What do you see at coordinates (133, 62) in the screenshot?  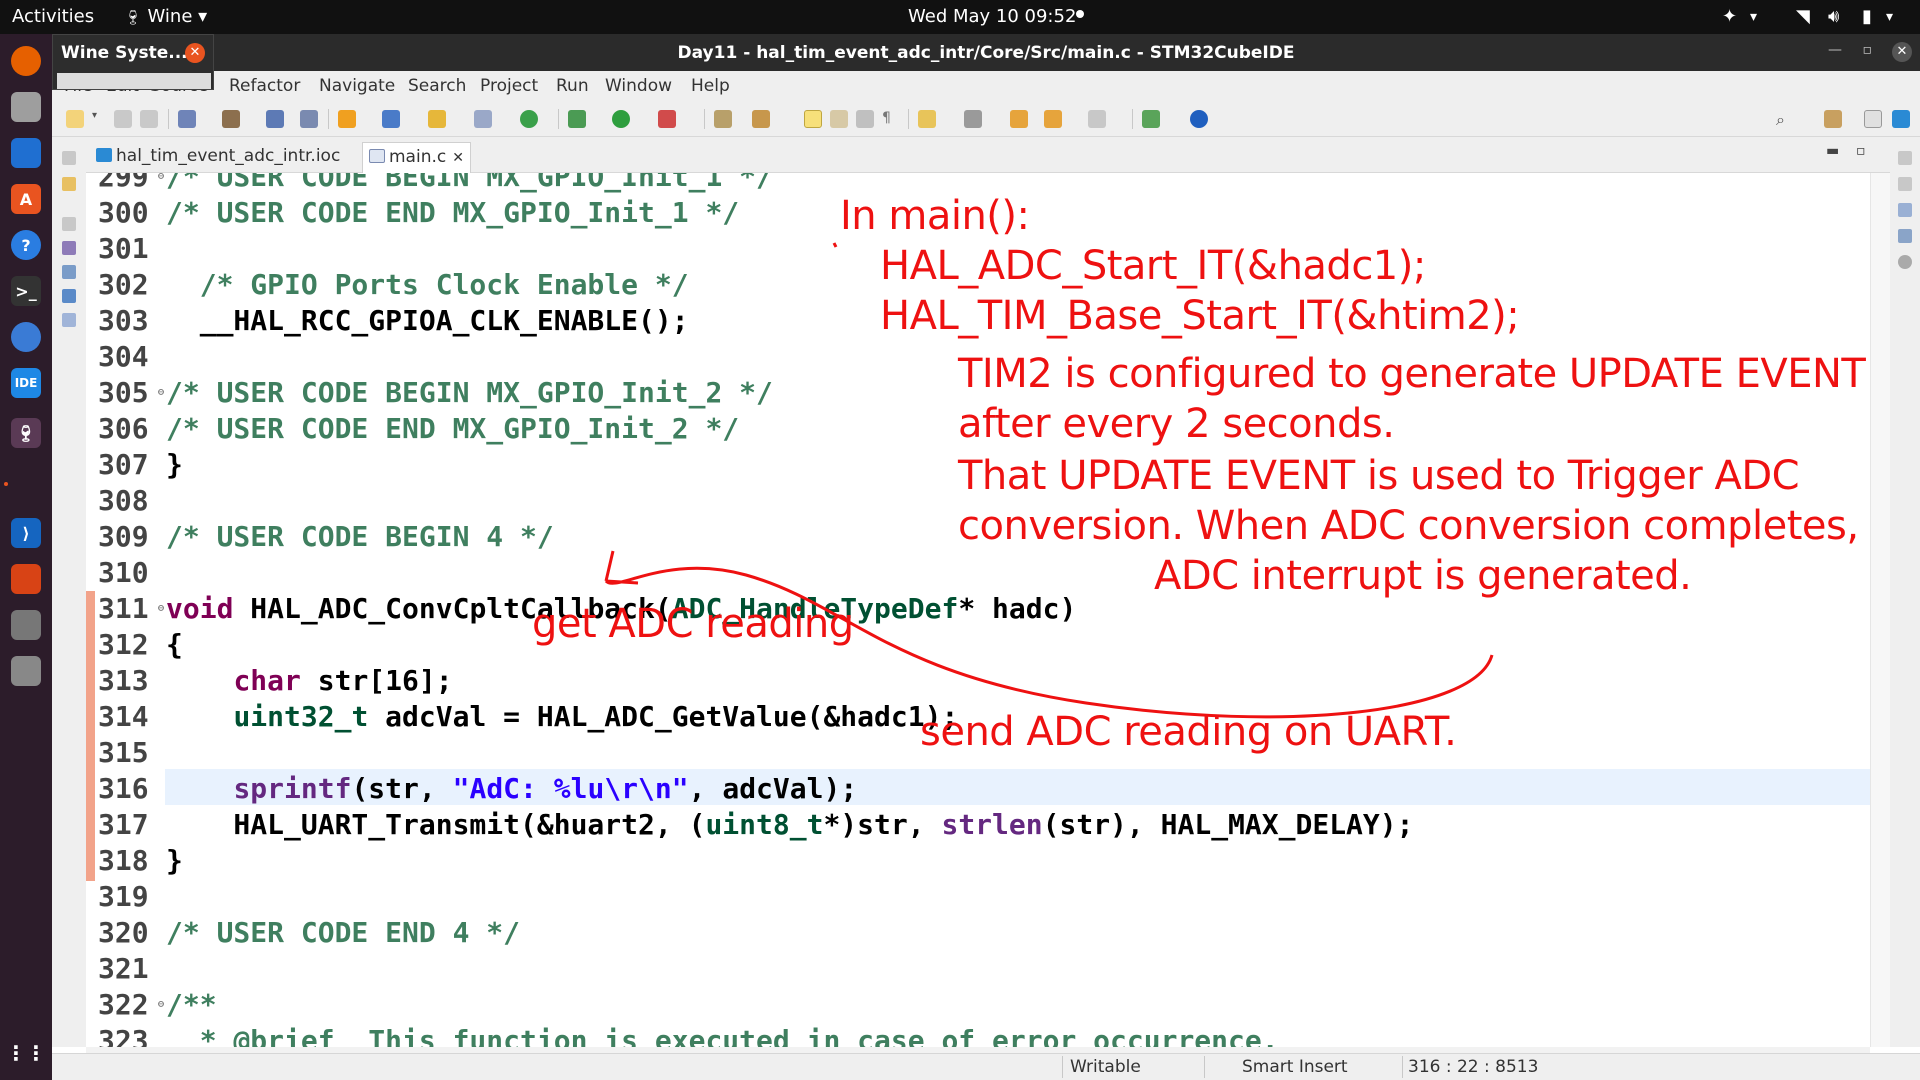 I see `wine-notification-popup: Wine Syste... ✕` at bounding box center [133, 62].